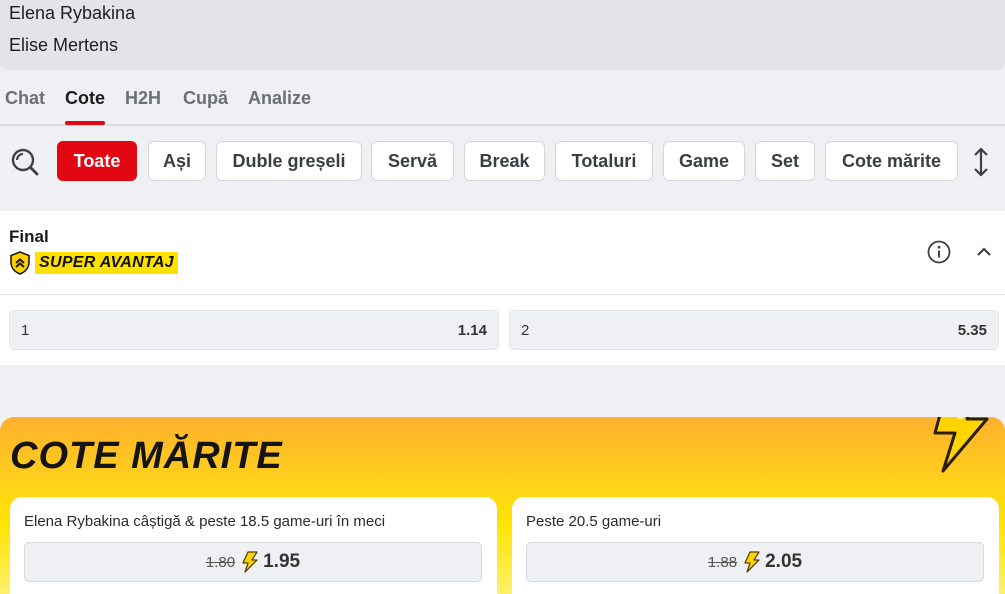 The height and width of the screenshot is (594, 1005). I want to click on outcome-odd: 1.14, so click(472, 330).